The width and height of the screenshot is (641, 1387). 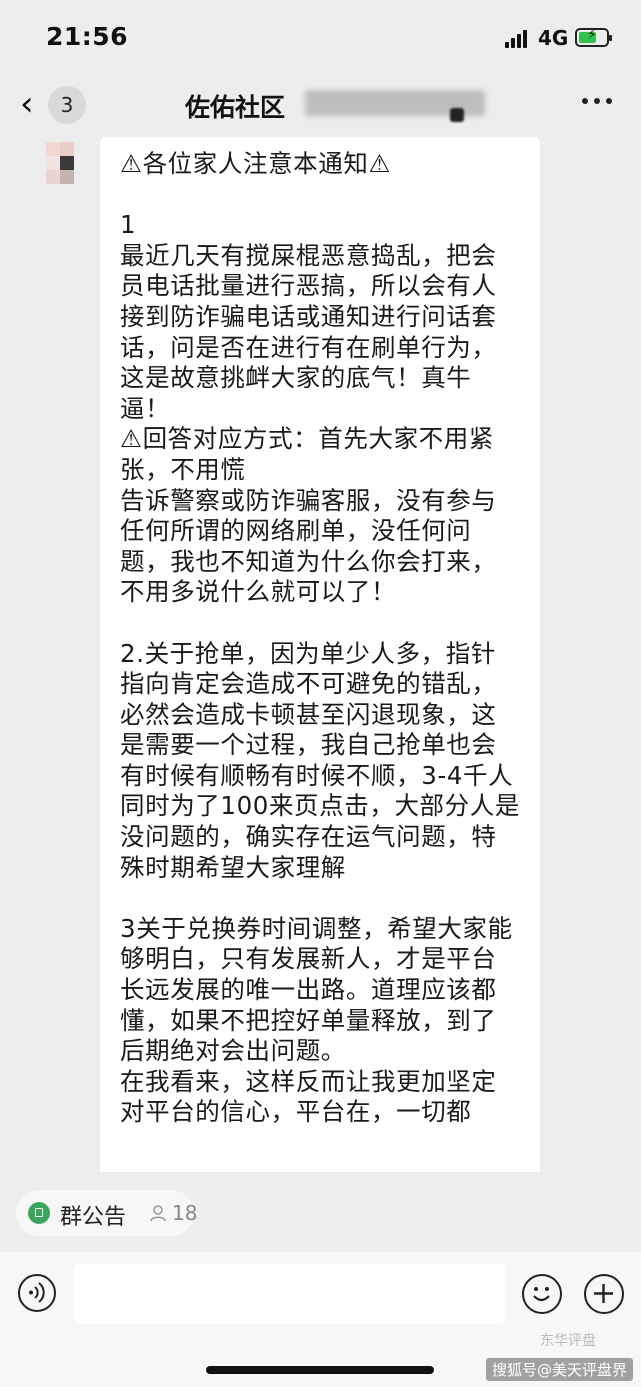 I want to click on watermark-top: 东华评盘, so click(x=568, y=1341).